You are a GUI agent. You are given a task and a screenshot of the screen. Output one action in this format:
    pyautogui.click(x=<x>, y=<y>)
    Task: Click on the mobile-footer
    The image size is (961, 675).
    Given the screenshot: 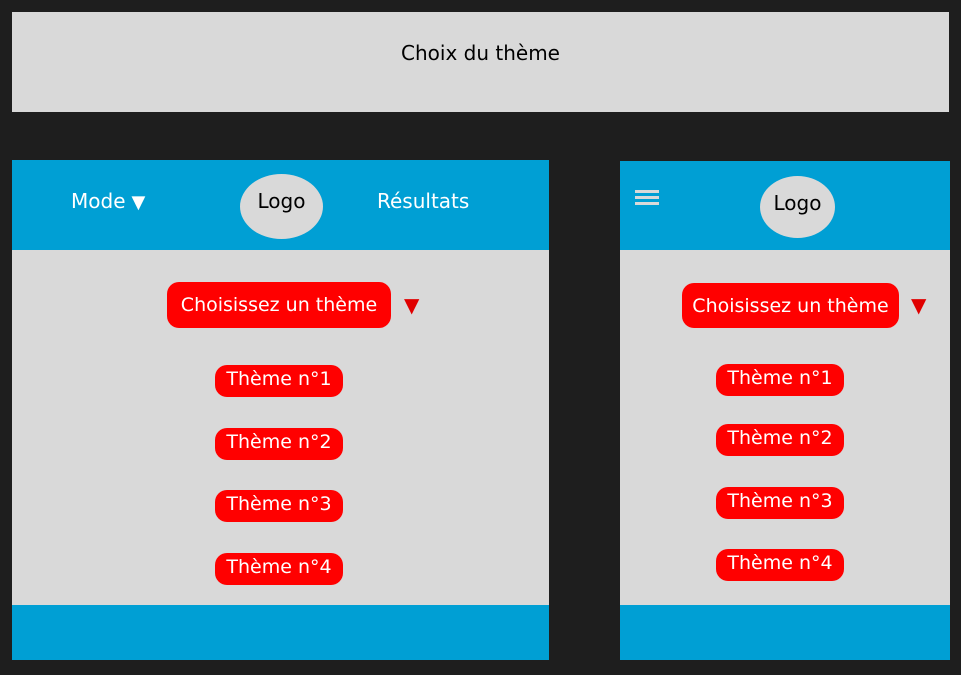 What is the action you would take?
    pyautogui.click(x=785, y=632)
    